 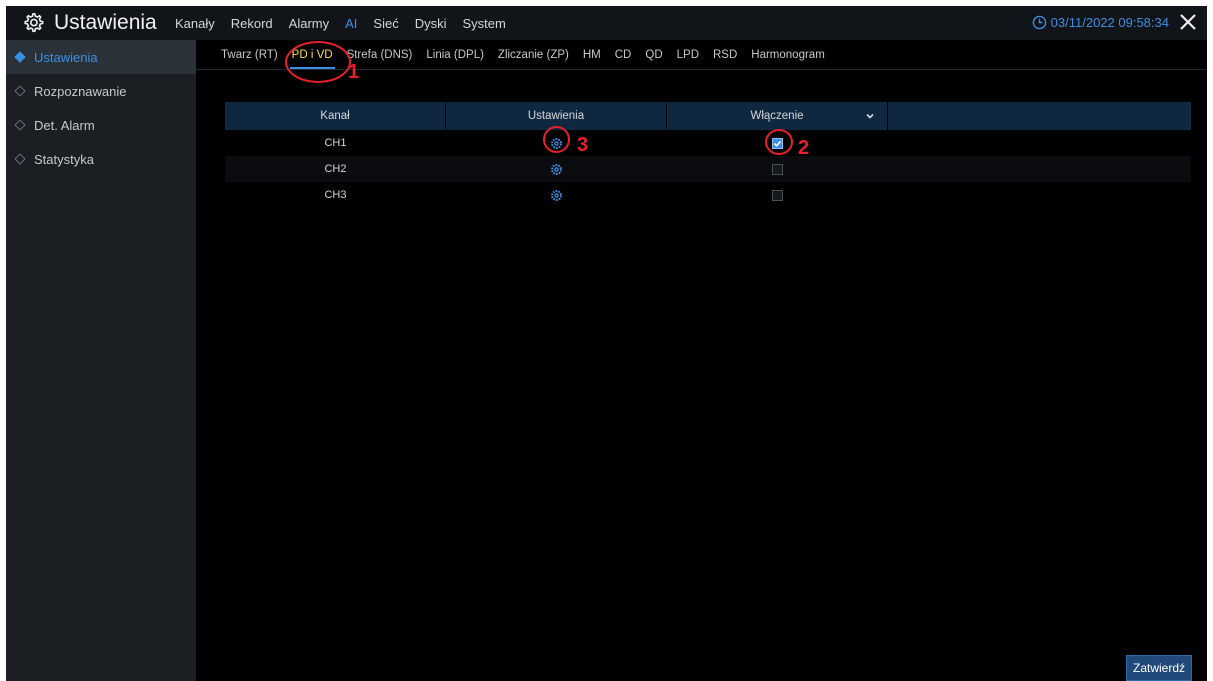 What do you see at coordinates (623, 55) in the screenshot?
I see `tab-cd: CD` at bounding box center [623, 55].